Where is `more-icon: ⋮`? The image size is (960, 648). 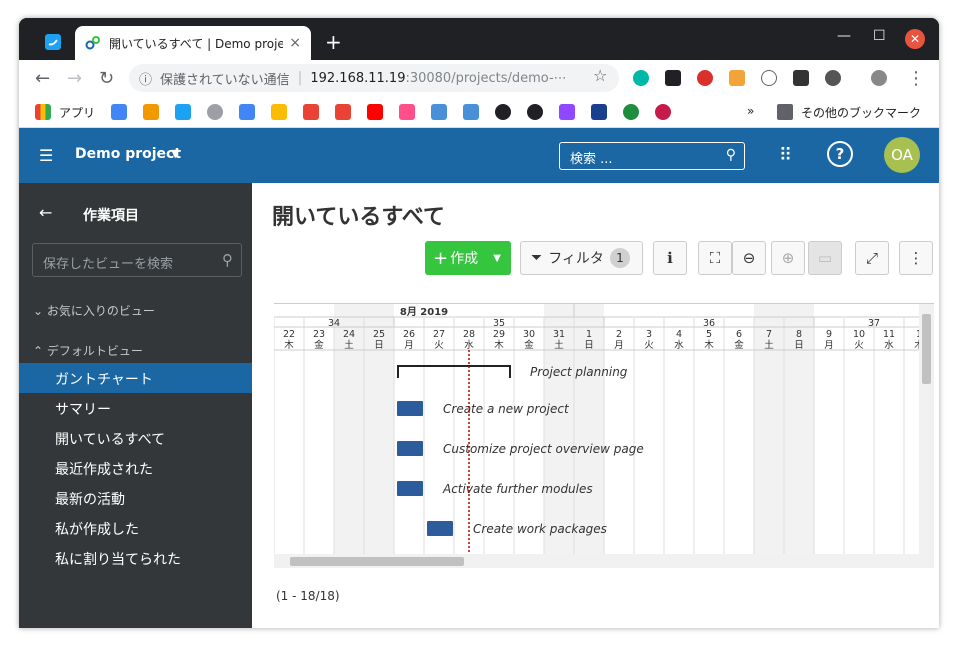 more-icon: ⋮ is located at coordinates (916, 258).